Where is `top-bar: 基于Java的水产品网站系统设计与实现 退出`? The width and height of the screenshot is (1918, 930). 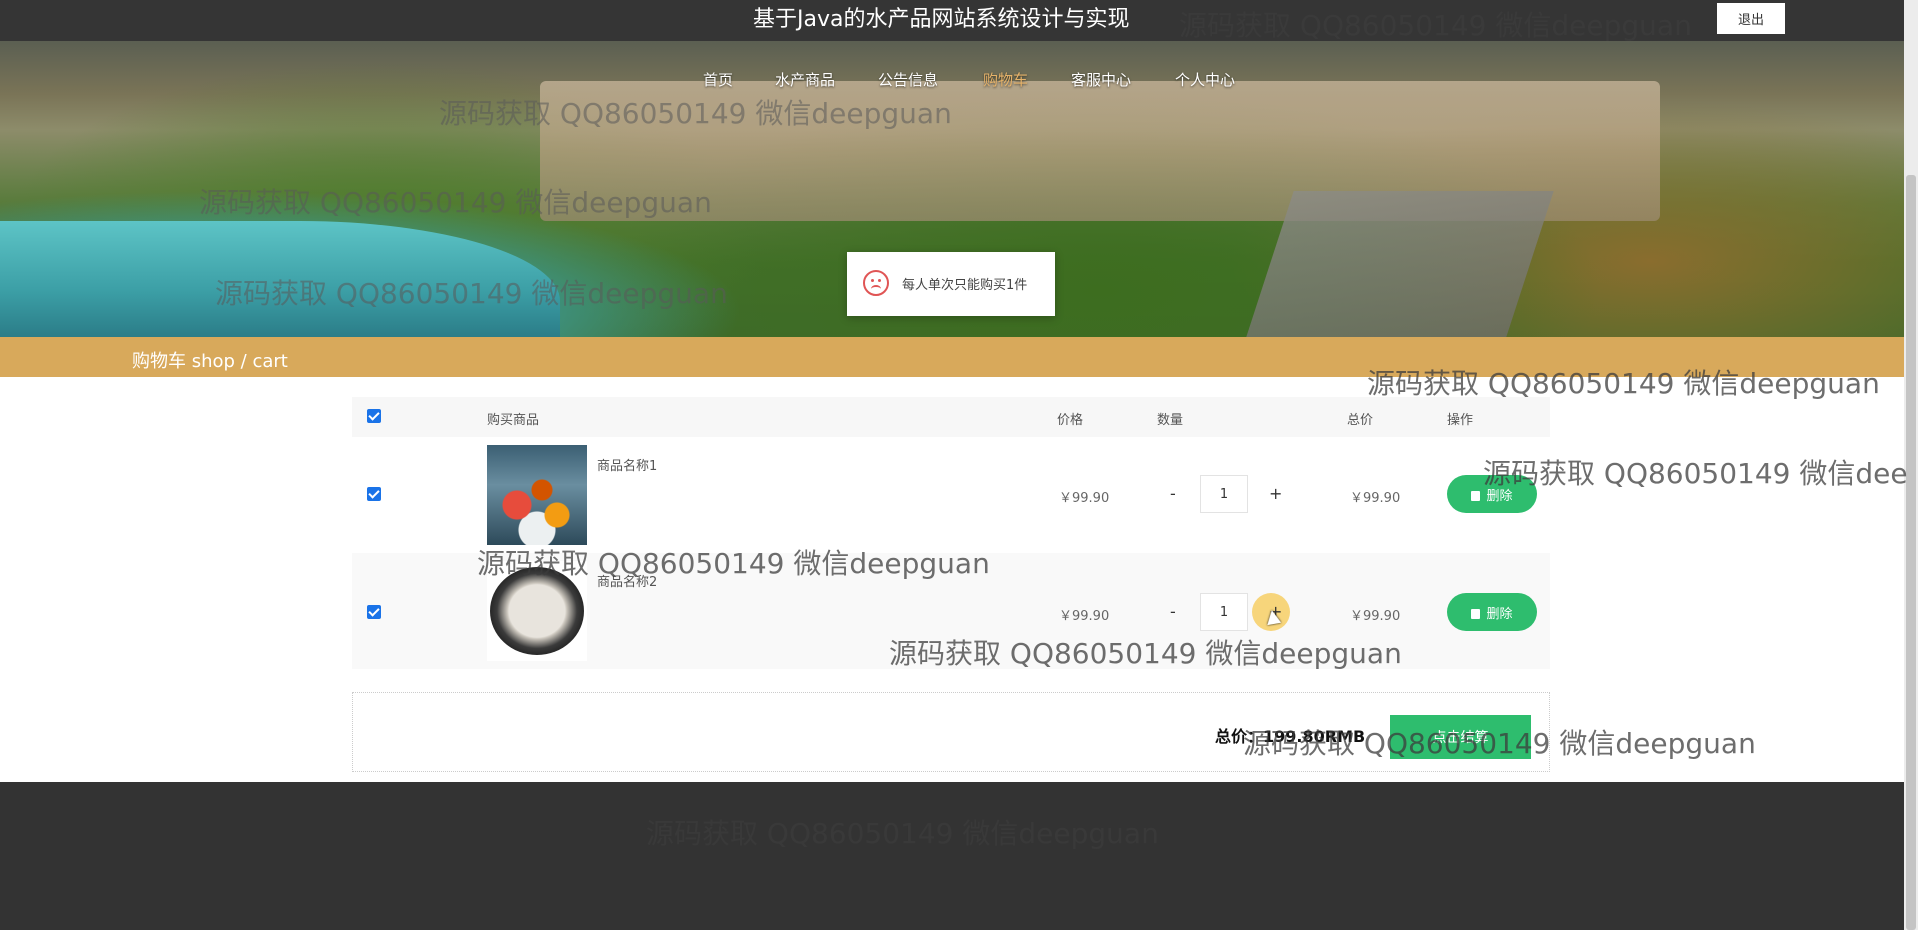
top-bar: 基于Java的水产品网站系统设计与实现 退出 is located at coordinates (952, 20).